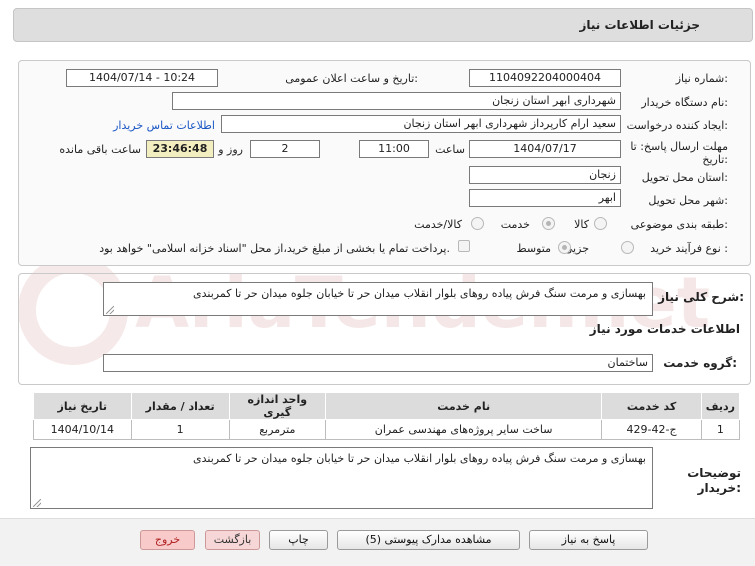 The height and width of the screenshot is (566, 755). I want to click on cell-service-name: ساخت سایر پروژه‌های مهندسی عمران, so click(463, 429).